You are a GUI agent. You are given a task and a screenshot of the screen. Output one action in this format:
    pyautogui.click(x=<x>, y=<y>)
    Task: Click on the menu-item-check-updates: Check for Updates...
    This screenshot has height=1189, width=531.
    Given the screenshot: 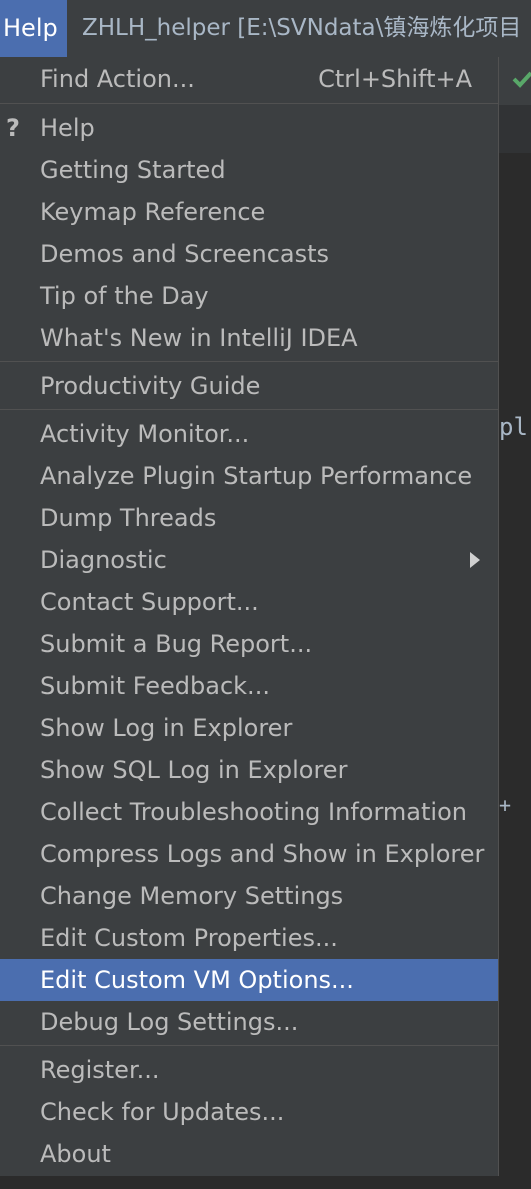 What is the action you would take?
    pyautogui.click(x=249, y=1112)
    